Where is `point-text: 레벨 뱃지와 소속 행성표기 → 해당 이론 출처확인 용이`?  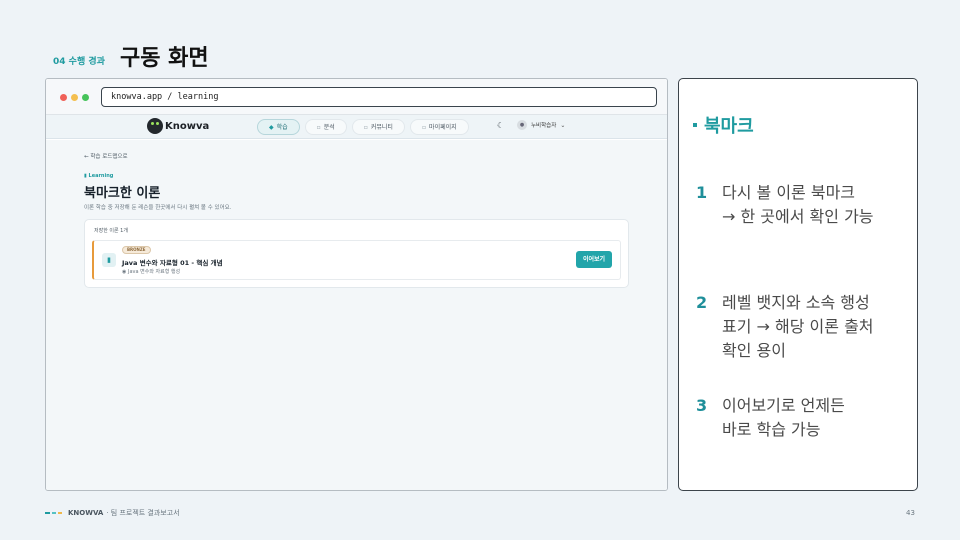
point-text: 레벨 뱃지와 소속 행성표기 → 해당 이론 출처확인 용이 is located at coordinates (798, 327).